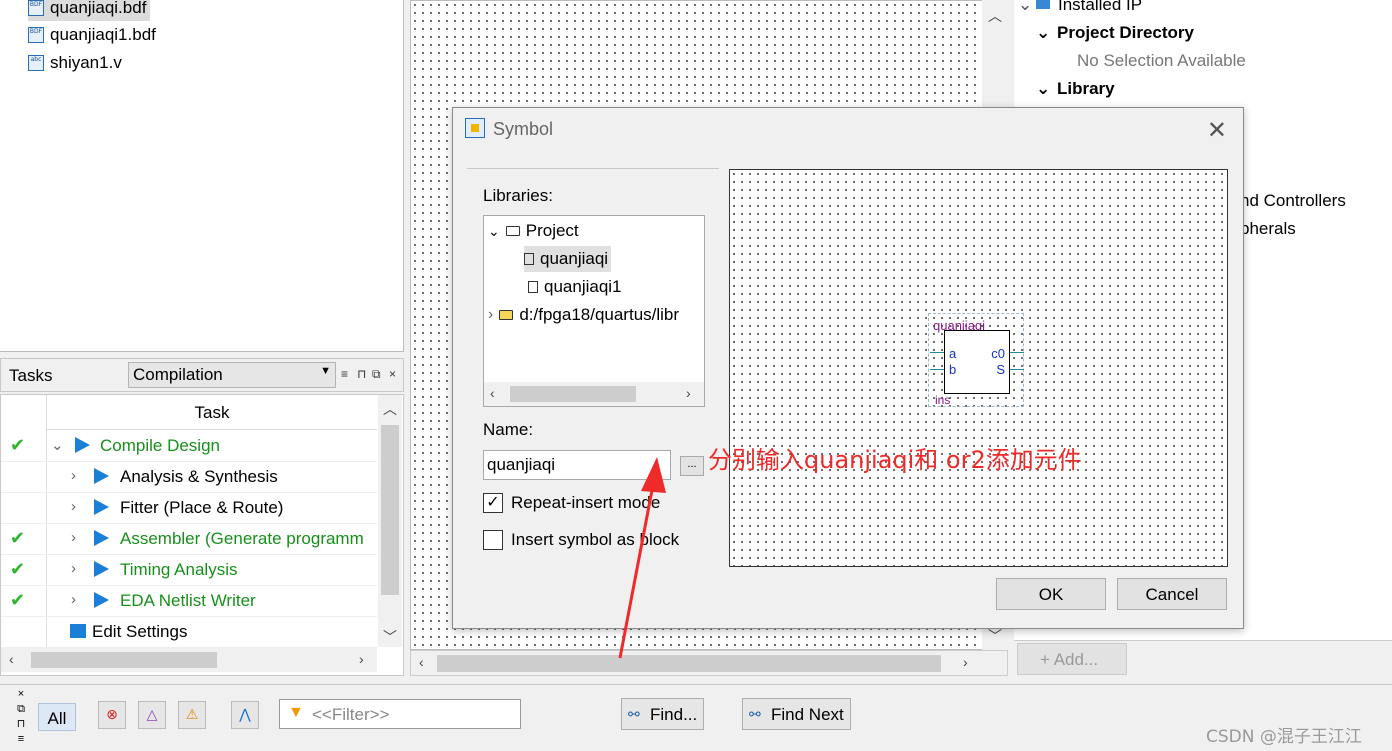 The height and width of the screenshot is (751, 1392). I want to click on ip-category-peripherals: pherals, so click(1268, 229).